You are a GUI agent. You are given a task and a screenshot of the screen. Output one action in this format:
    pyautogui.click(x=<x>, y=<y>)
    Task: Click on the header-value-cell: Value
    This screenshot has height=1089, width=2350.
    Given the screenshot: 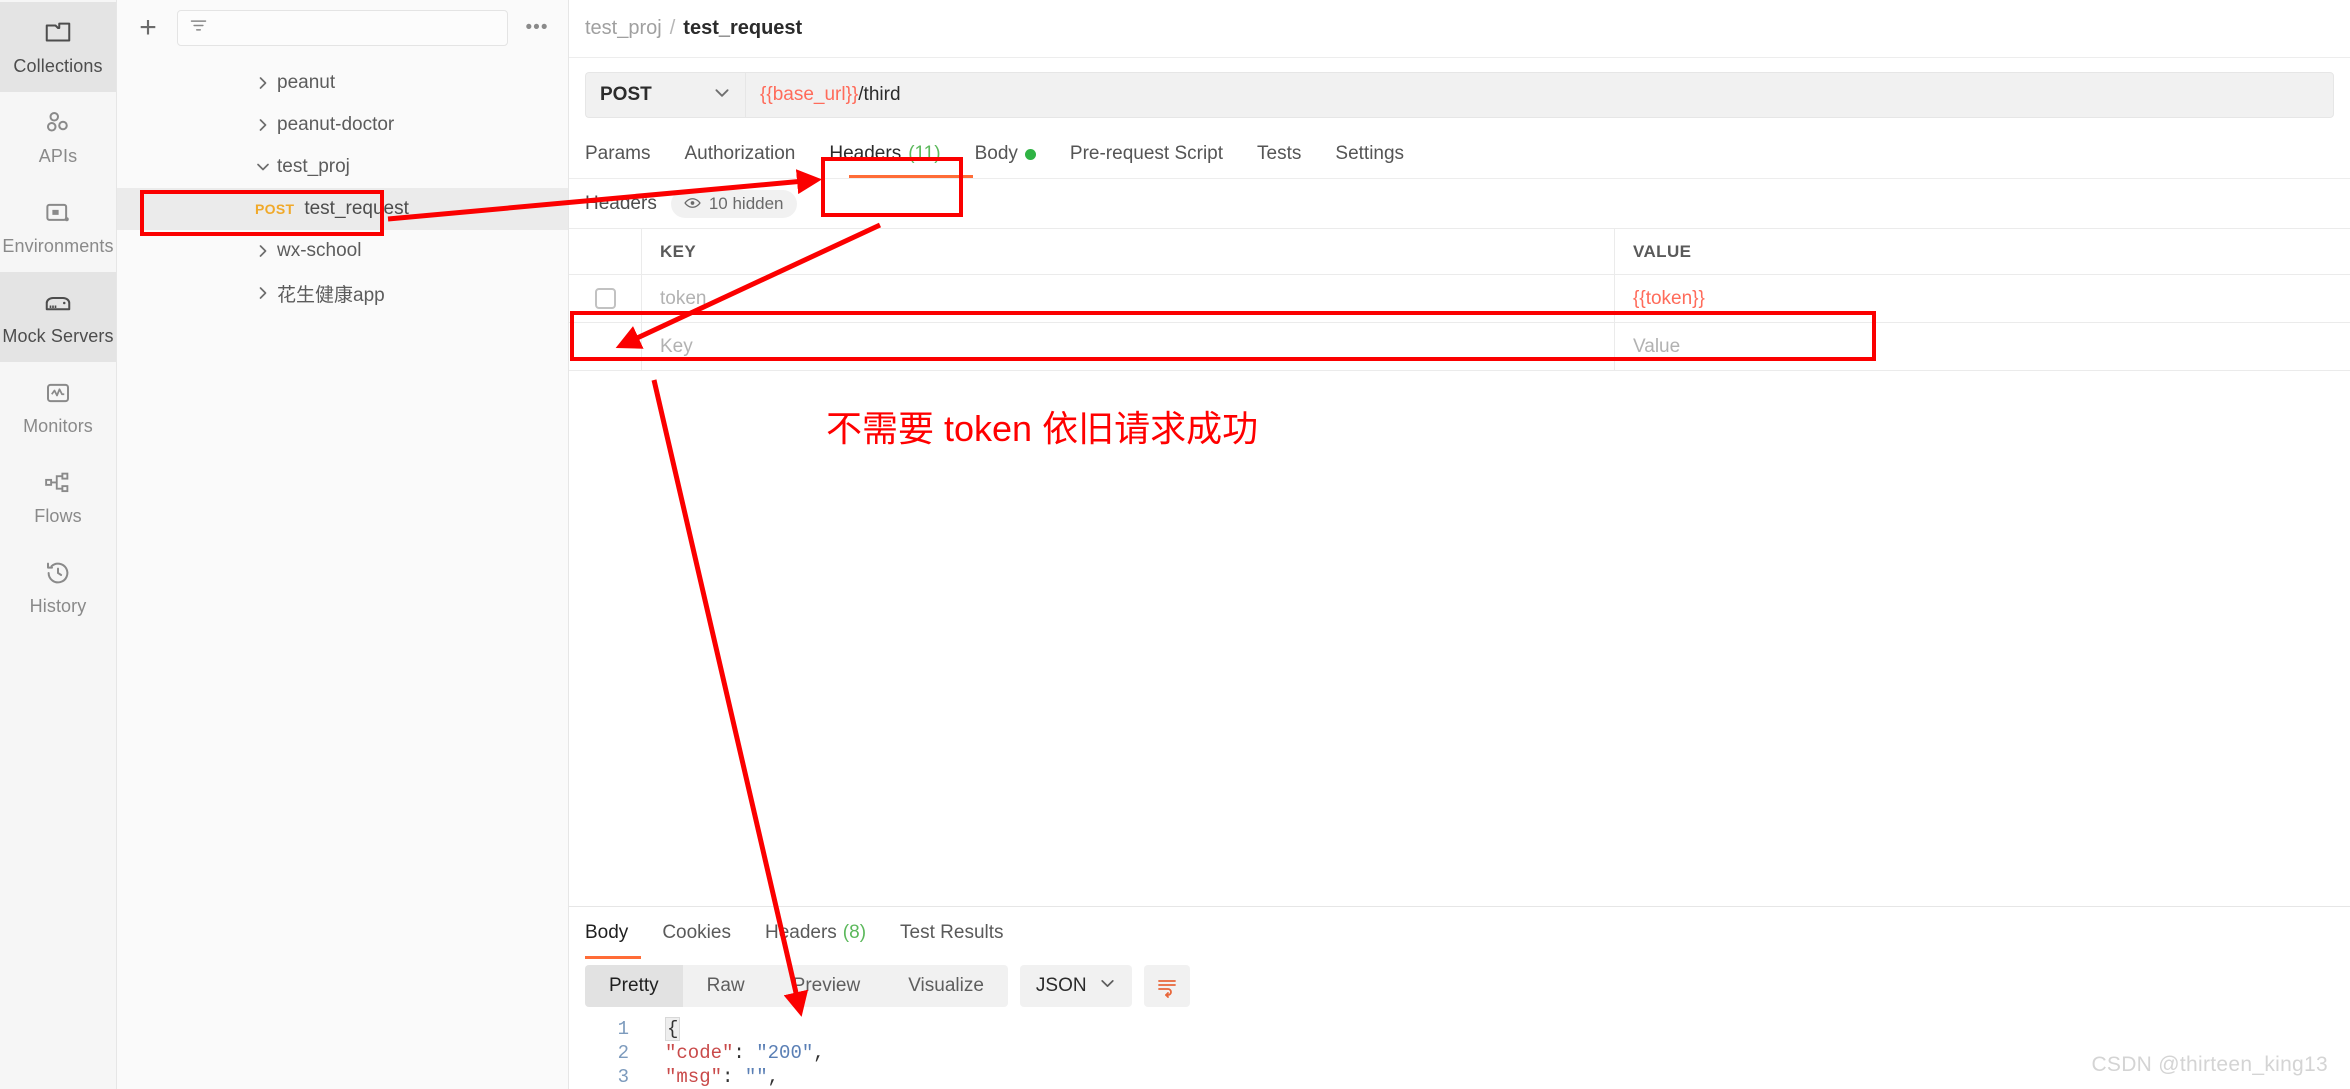 What is the action you would take?
    pyautogui.click(x=1982, y=346)
    